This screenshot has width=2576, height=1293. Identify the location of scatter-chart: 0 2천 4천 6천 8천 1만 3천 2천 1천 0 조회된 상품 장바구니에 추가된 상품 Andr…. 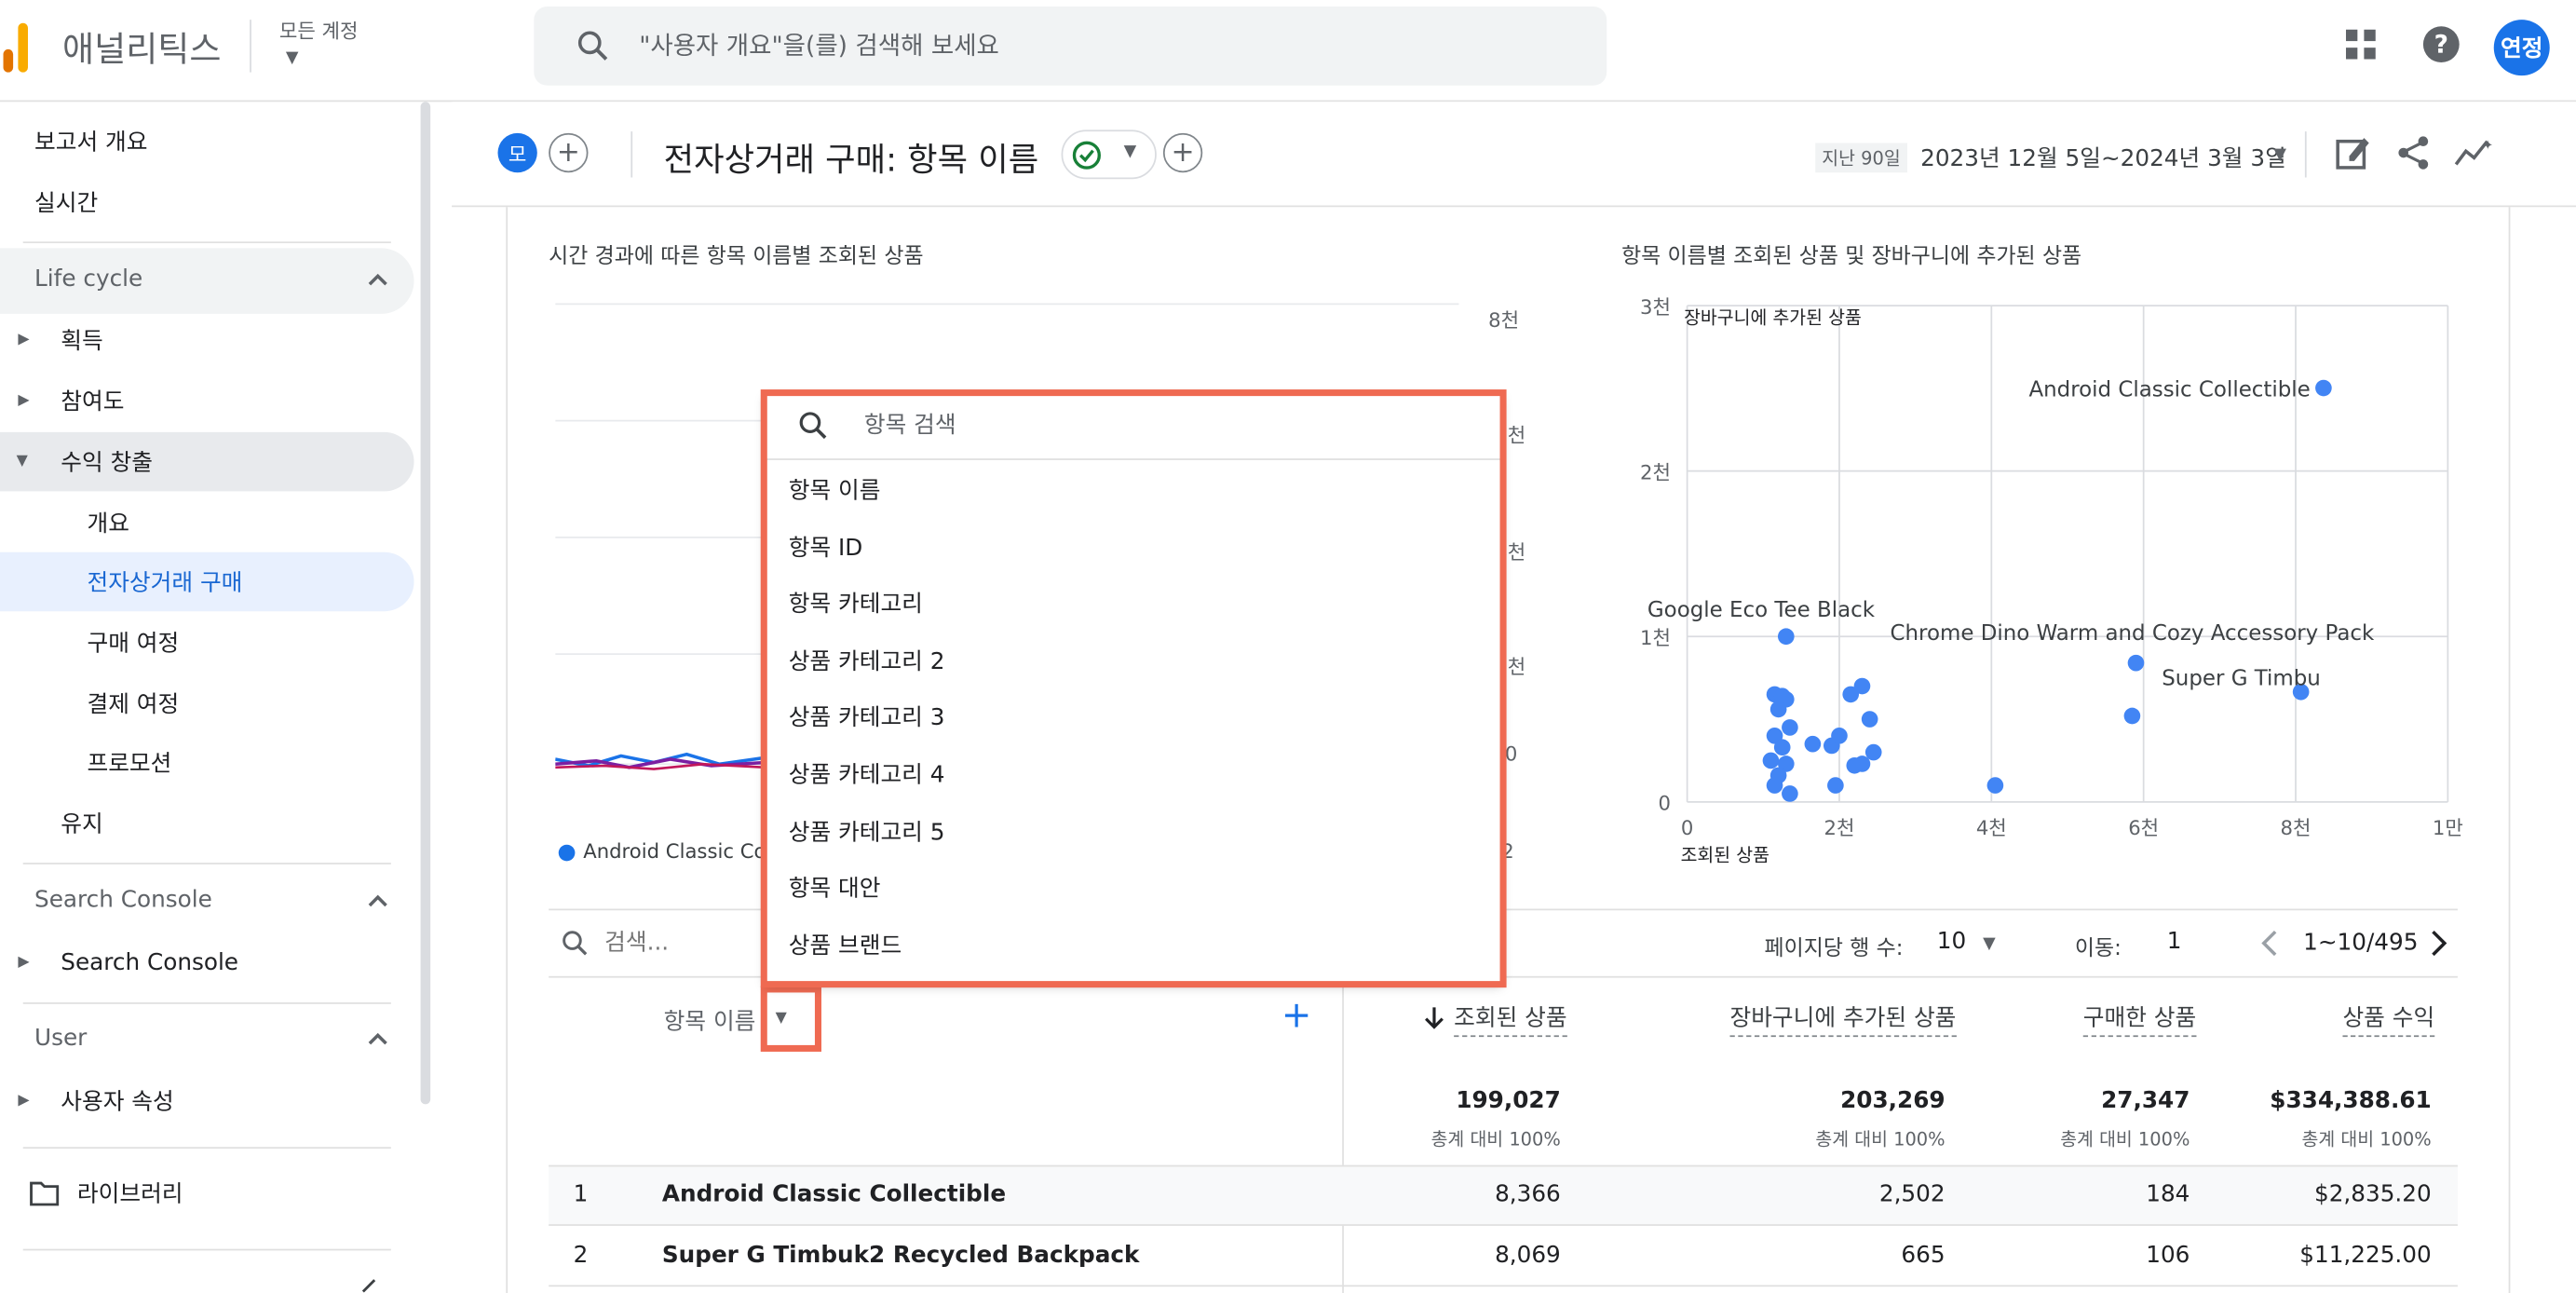
(2051, 581).